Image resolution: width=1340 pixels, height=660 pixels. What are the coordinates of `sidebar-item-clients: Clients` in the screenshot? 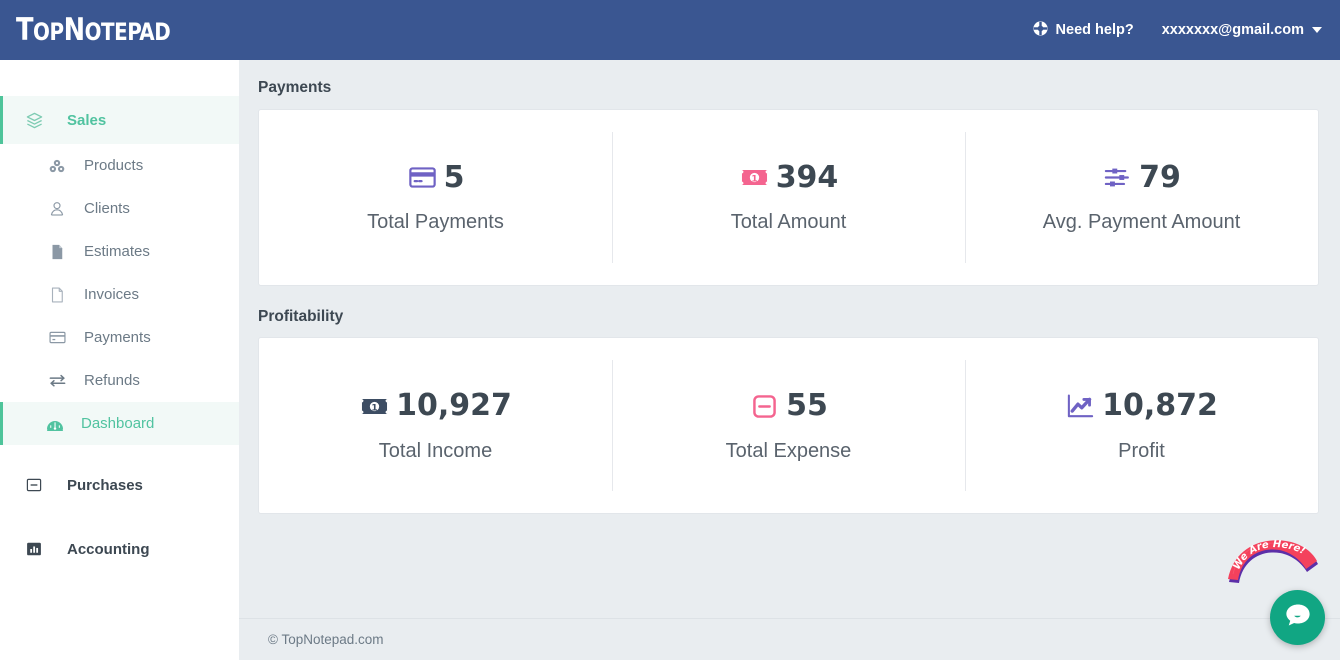 It's located at (119, 208).